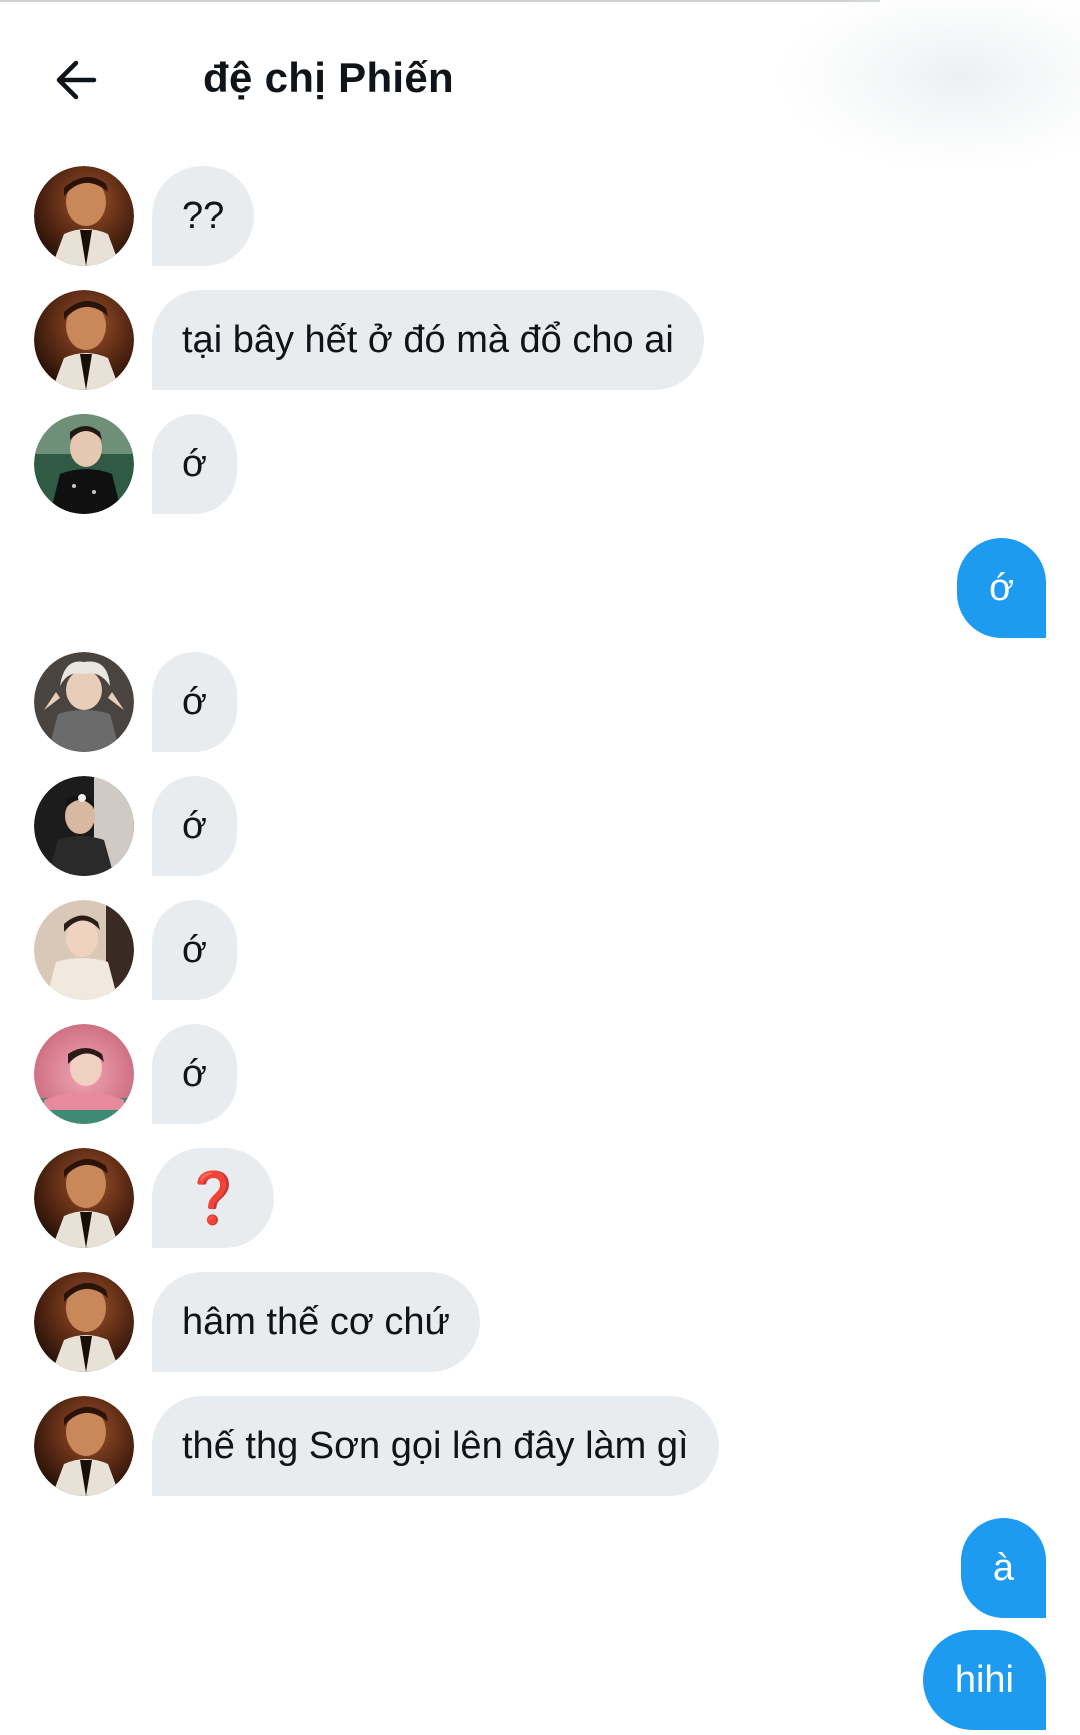 The height and width of the screenshot is (1735, 1080). What do you see at coordinates (540, 1198) in the screenshot?
I see `message-row-incoming: ❓` at bounding box center [540, 1198].